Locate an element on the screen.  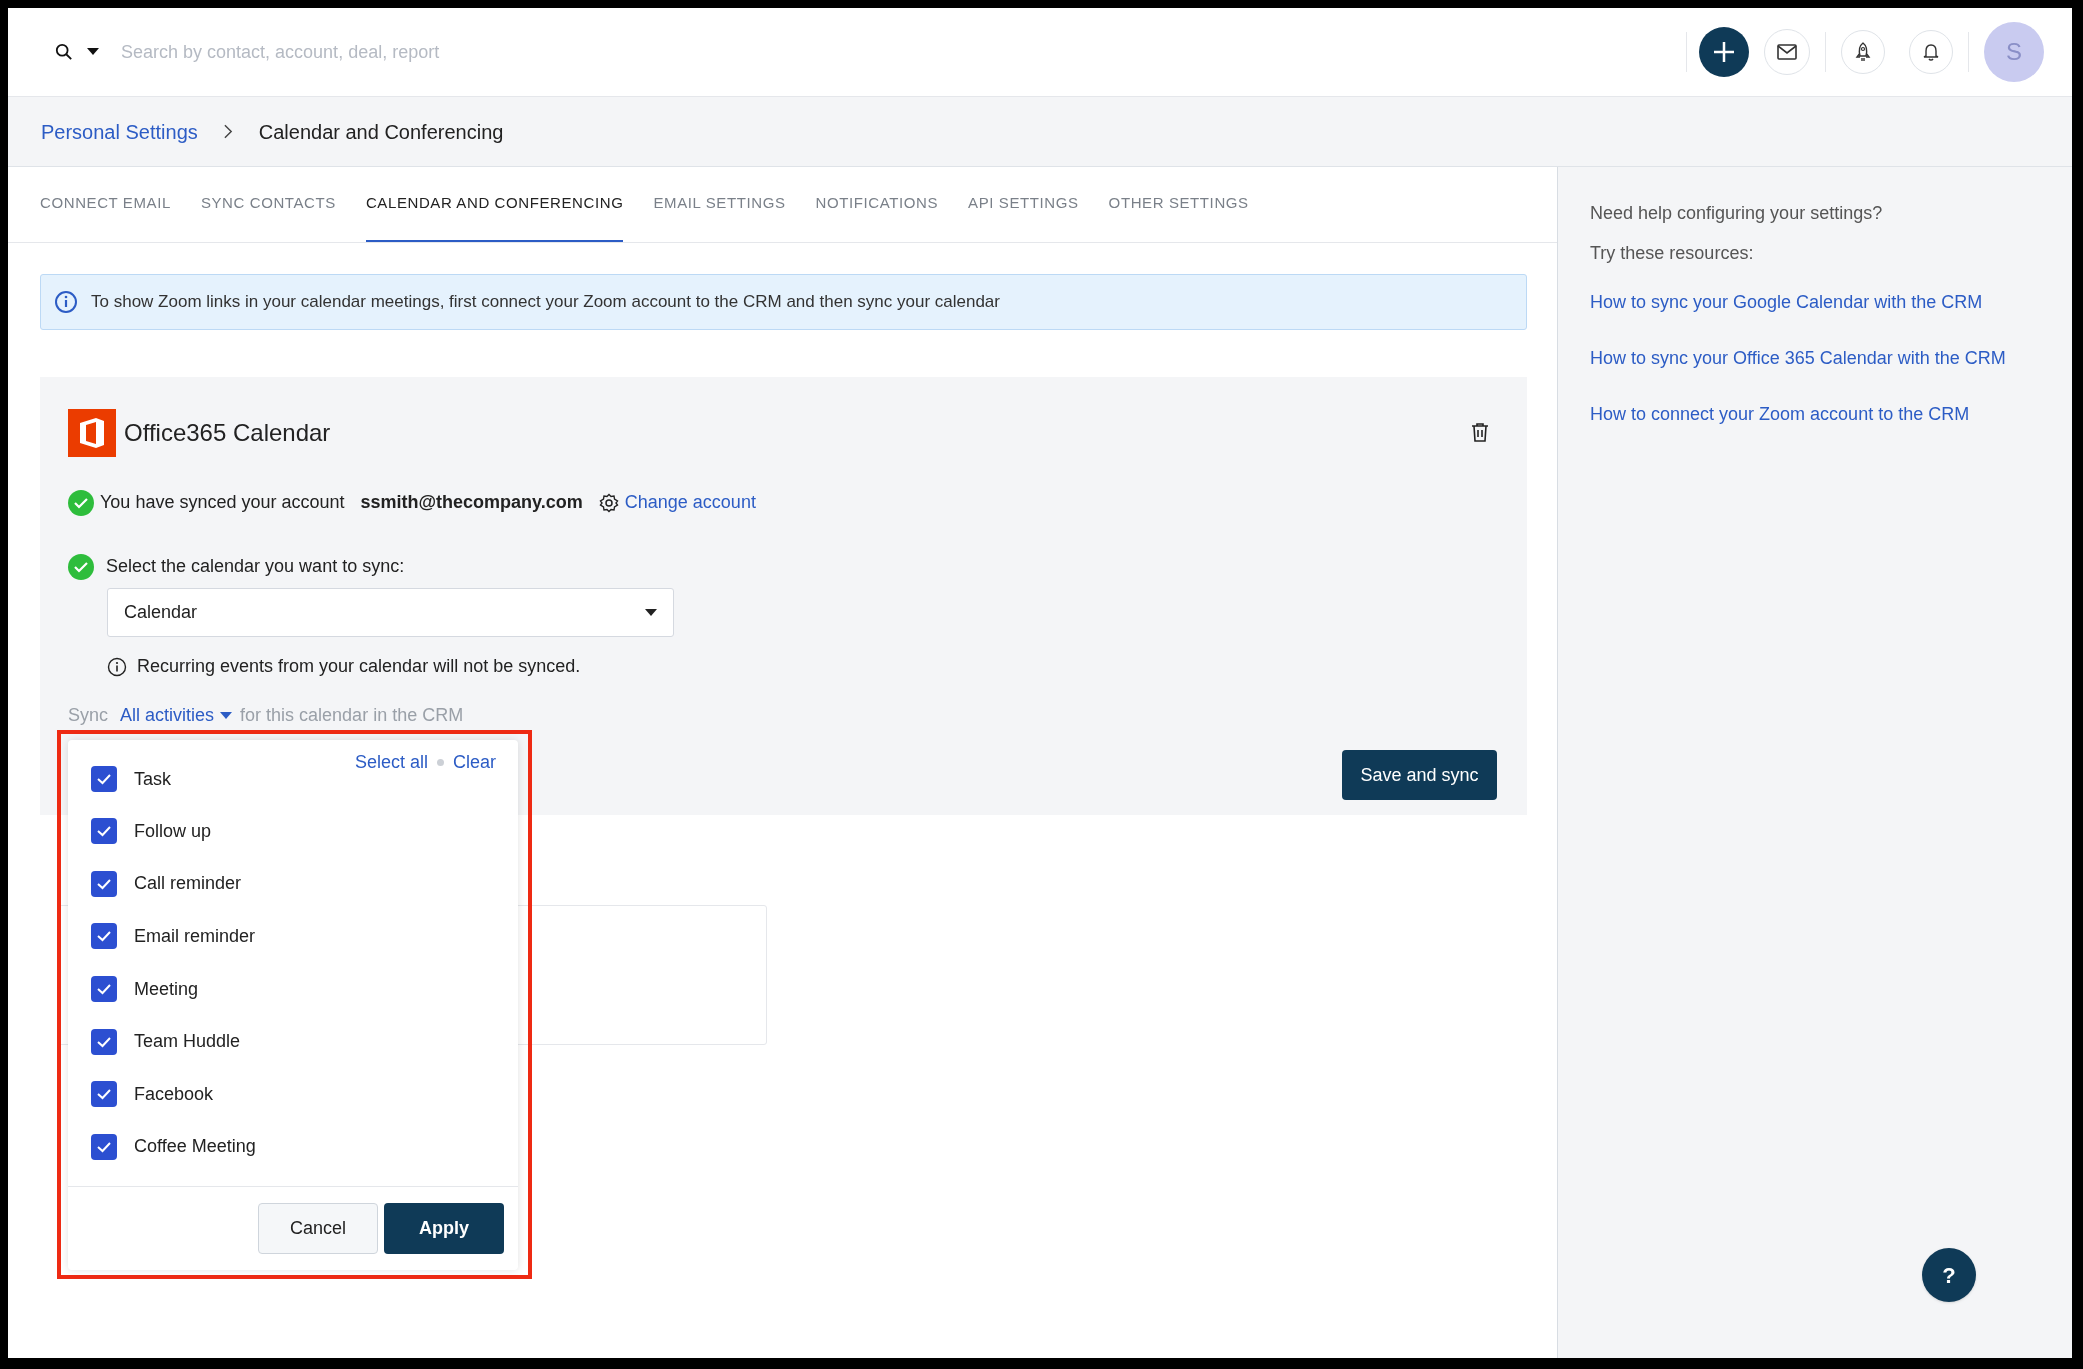
settings-tab: CONNECT EMAIL is located at coordinates (105, 204).